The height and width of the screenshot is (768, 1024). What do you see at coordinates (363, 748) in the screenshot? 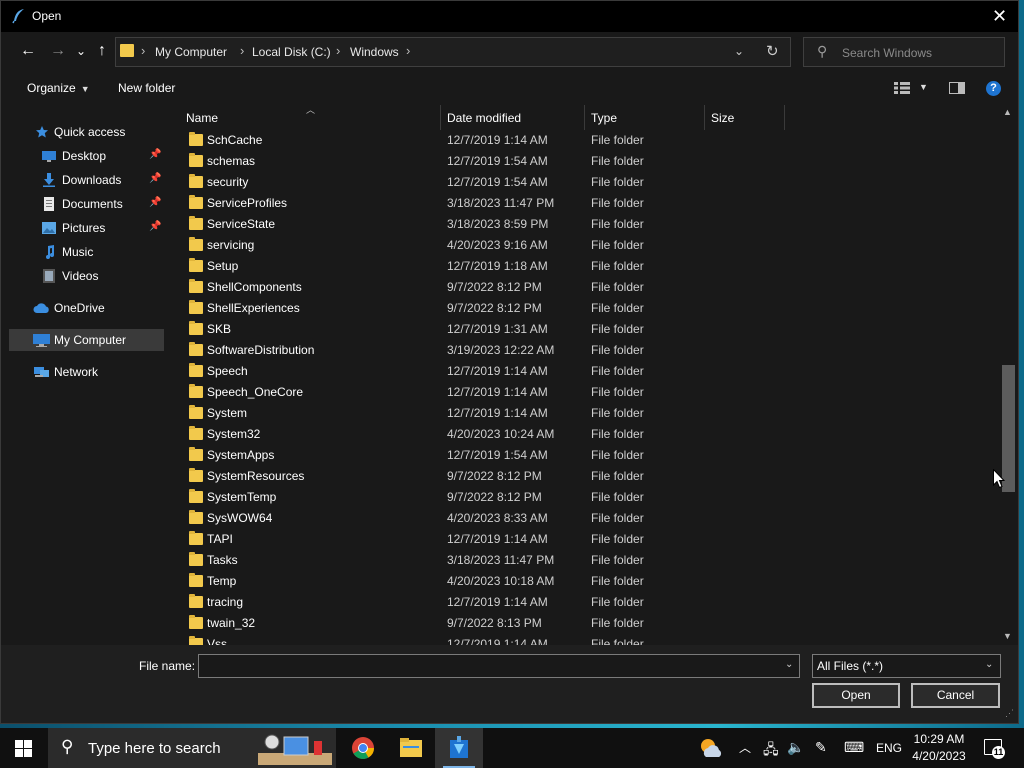
I see `taskbar-chrome` at bounding box center [363, 748].